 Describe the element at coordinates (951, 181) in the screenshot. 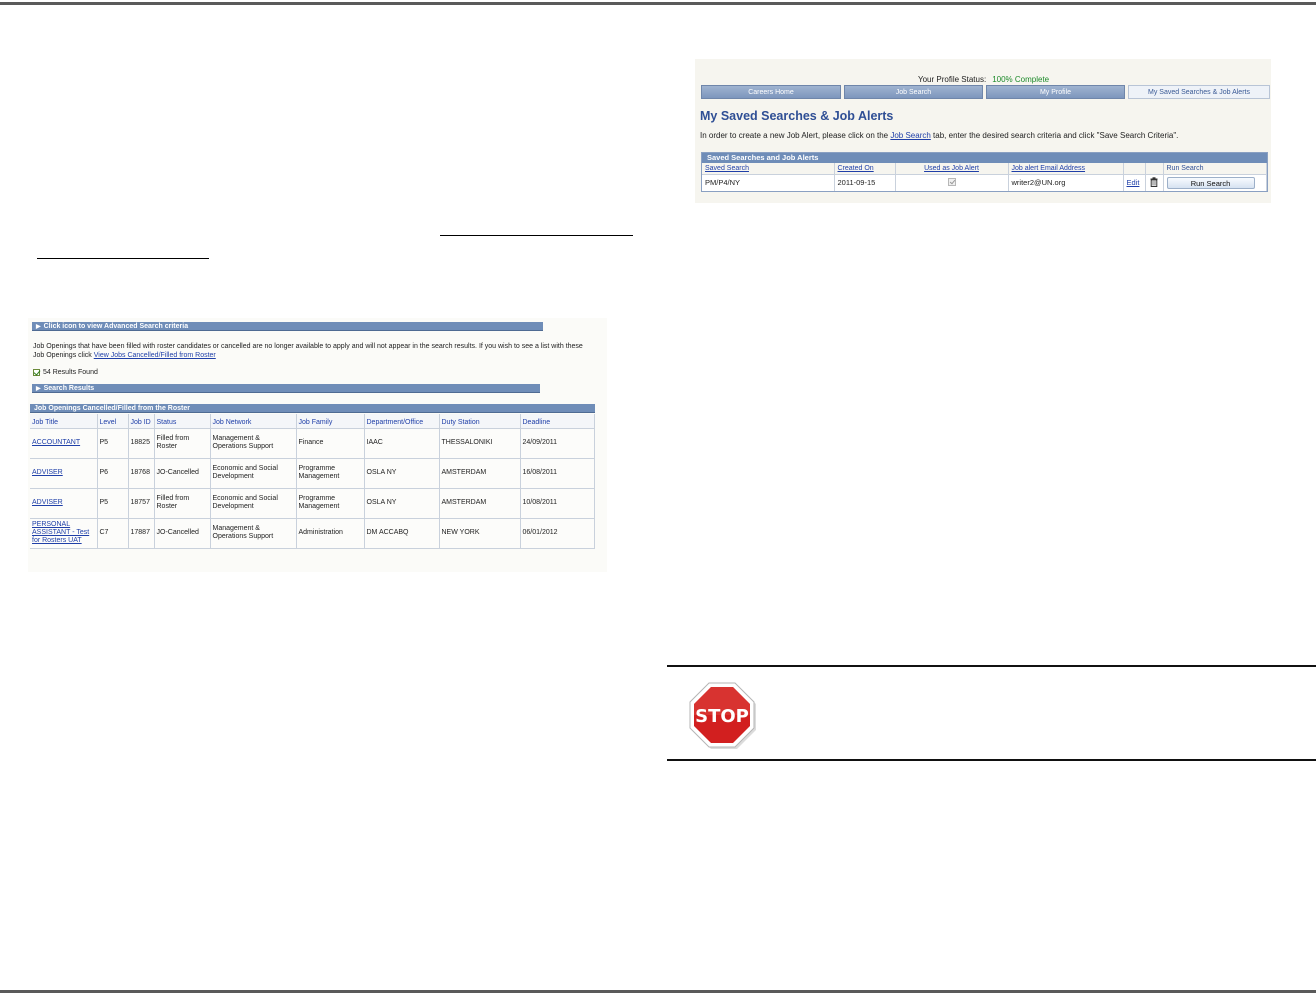

I see `job-alert-checkbox` at that location.